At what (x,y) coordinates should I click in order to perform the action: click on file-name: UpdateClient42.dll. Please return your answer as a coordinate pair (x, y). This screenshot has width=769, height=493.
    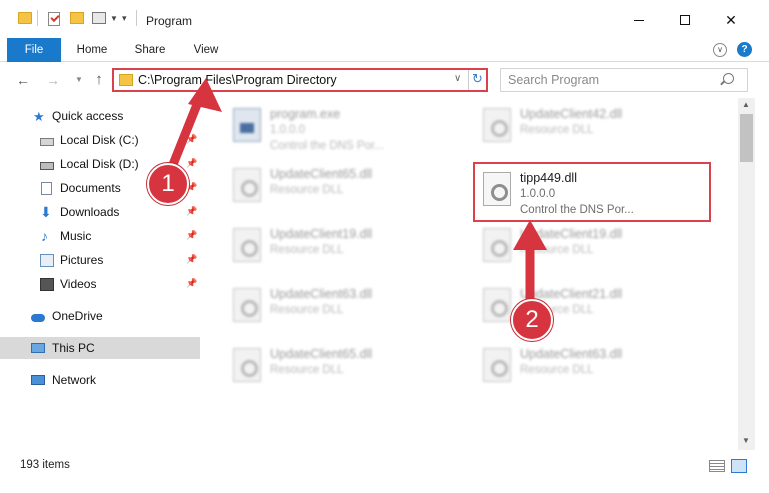
    Looking at the image, I should click on (571, 114).